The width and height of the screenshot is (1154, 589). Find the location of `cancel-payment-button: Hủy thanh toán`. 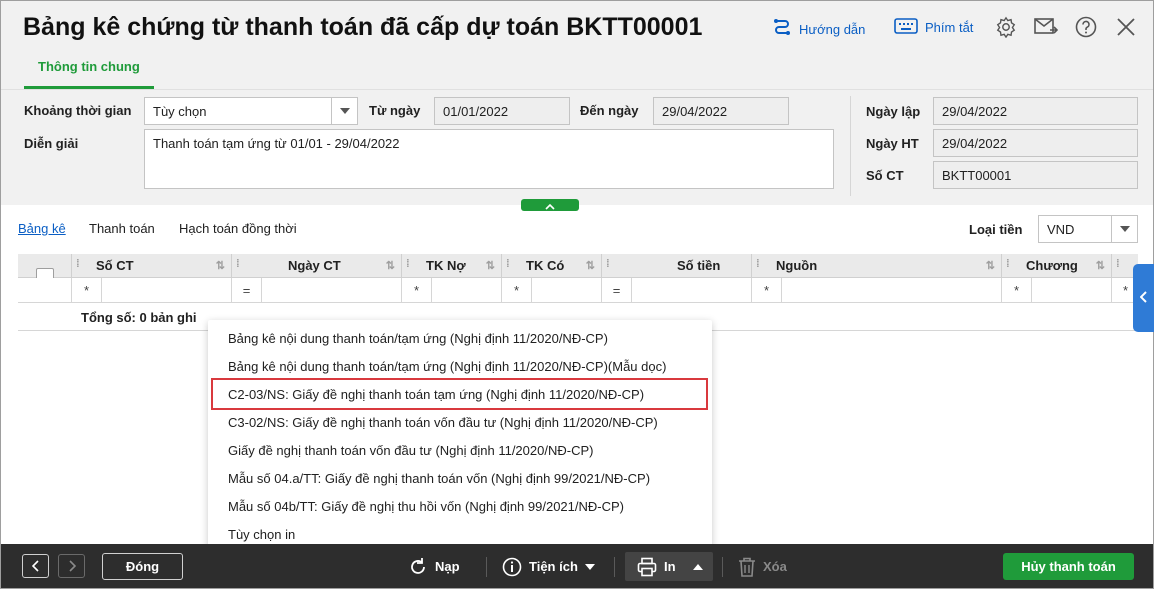

cancel-payment-button: Hủy thanh toán is located at coordinates (1068, 566).